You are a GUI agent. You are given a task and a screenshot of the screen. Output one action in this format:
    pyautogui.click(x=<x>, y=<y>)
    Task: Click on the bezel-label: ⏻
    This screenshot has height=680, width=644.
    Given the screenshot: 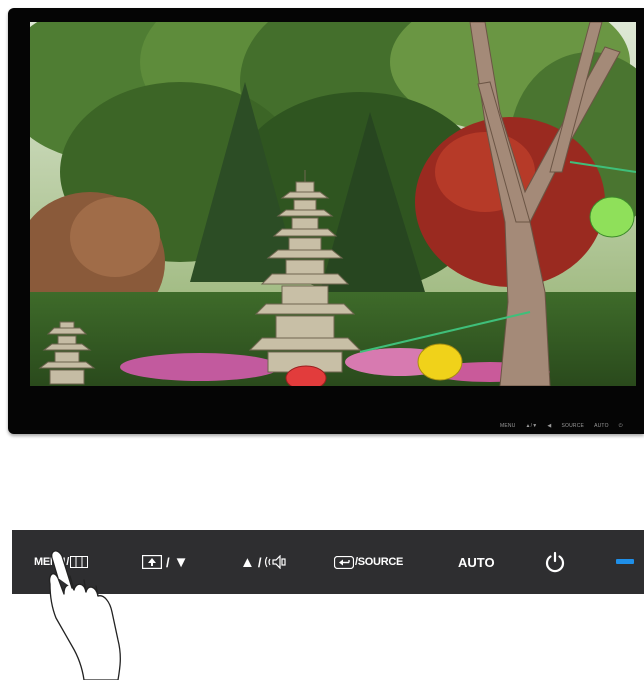 What is the action you would take?
    pyautogui.click(x=620, y=426)
    